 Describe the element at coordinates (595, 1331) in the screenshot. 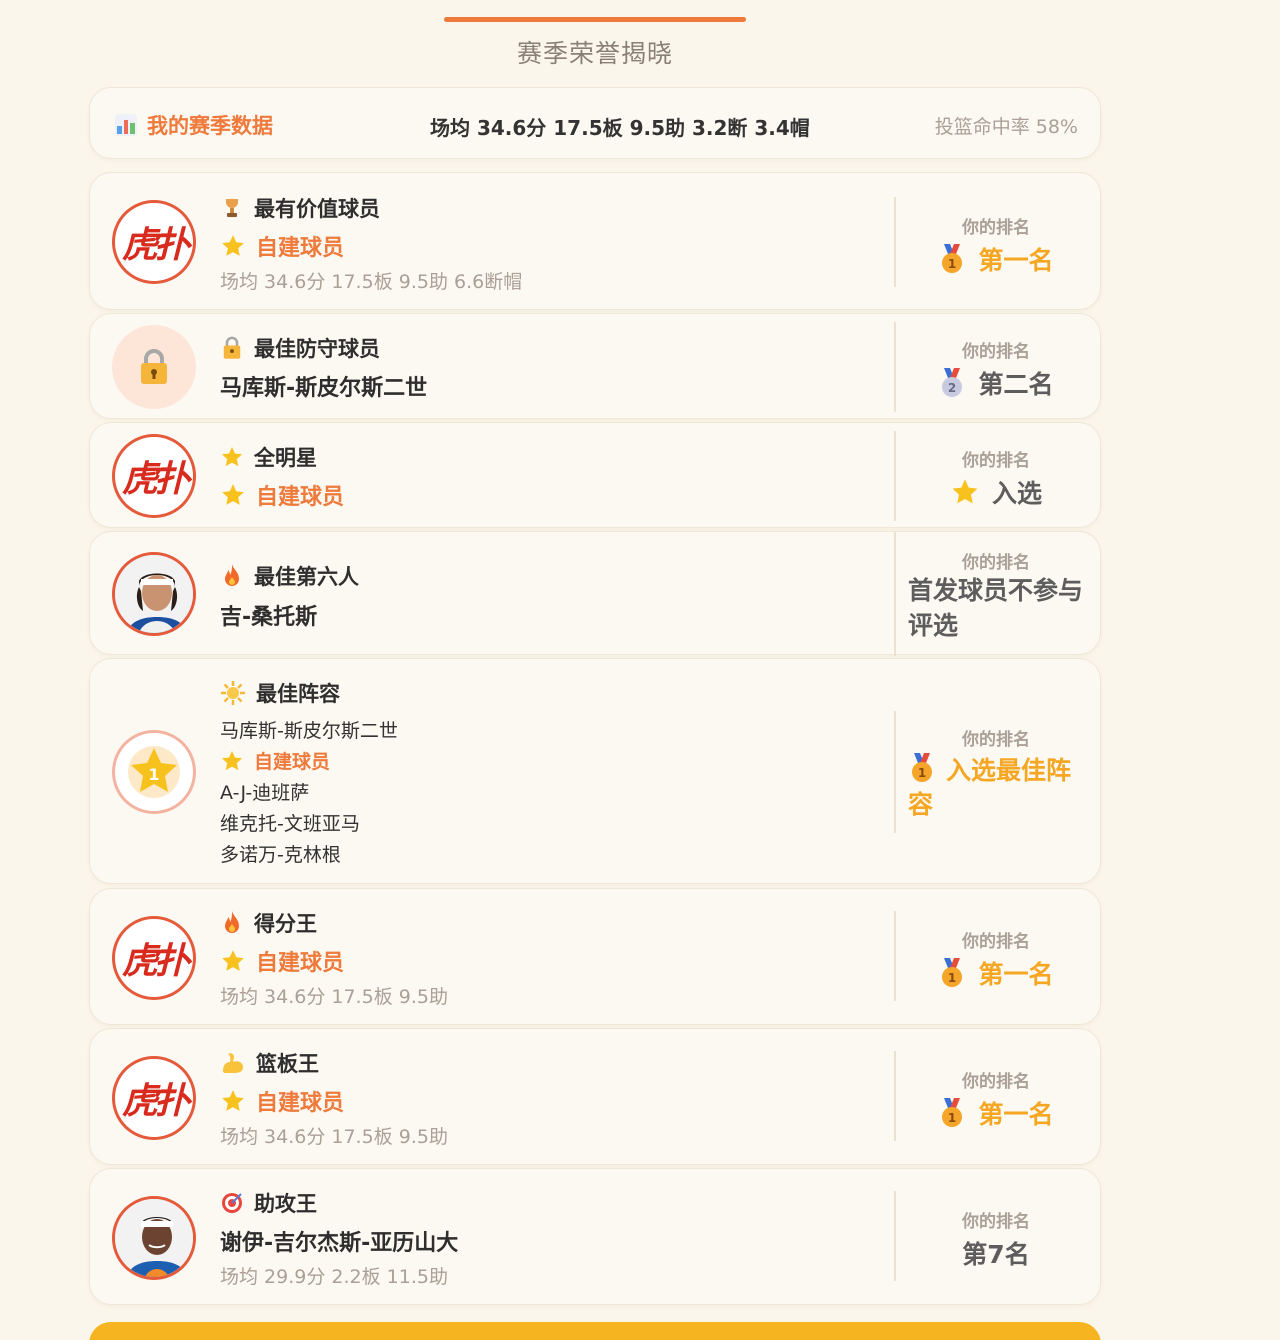

I see `bottom-action-bar` at that location.